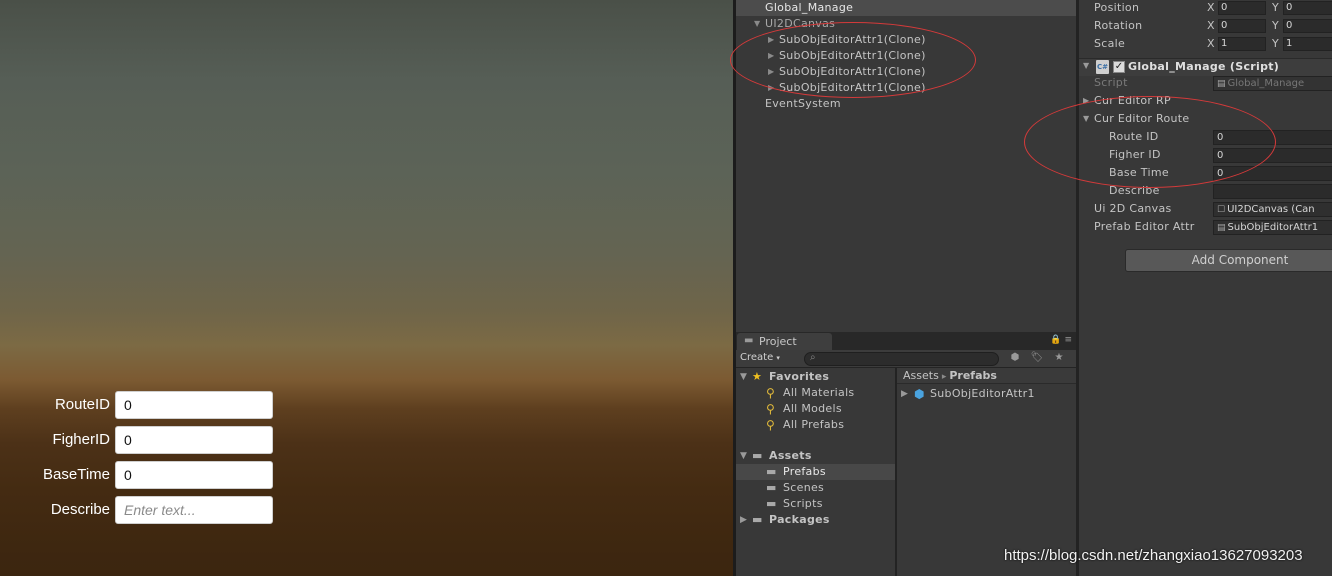 The width and height of the screenshot is (1332, 576). I want to click on script-label: Script, so click(1111, 82).